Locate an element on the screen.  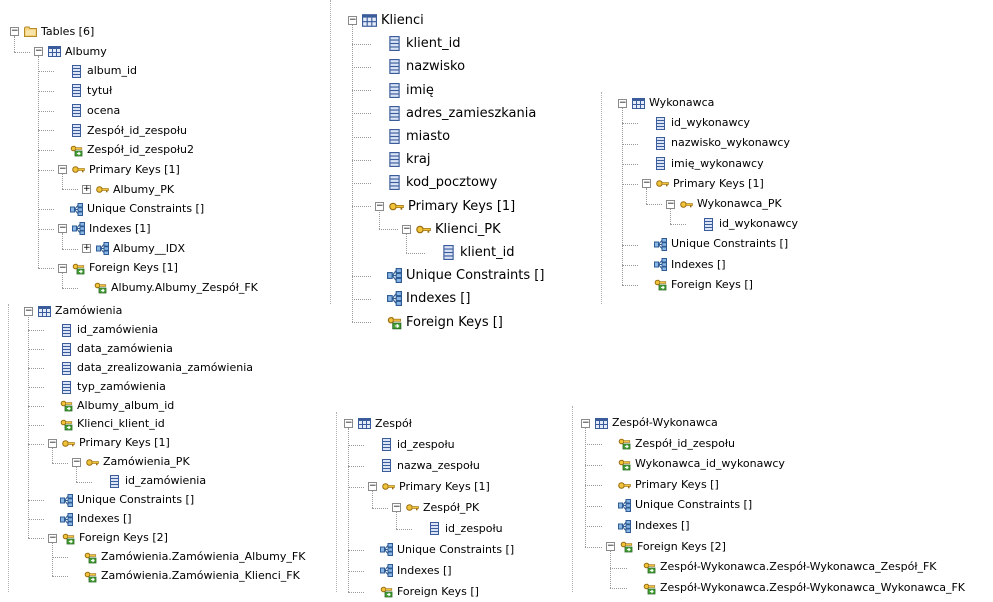
node-label: Indexes [1] is located at coordinates (120, 228).